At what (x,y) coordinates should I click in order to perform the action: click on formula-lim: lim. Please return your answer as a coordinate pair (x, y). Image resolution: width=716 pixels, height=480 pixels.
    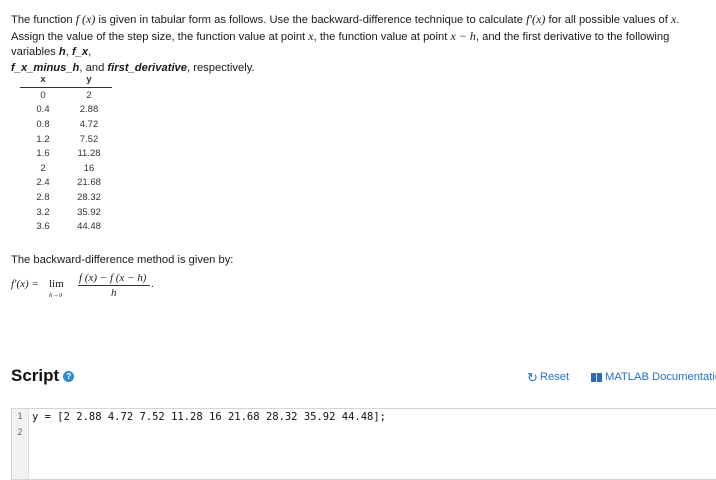
    Looking at the image, I should click on (56, 284).